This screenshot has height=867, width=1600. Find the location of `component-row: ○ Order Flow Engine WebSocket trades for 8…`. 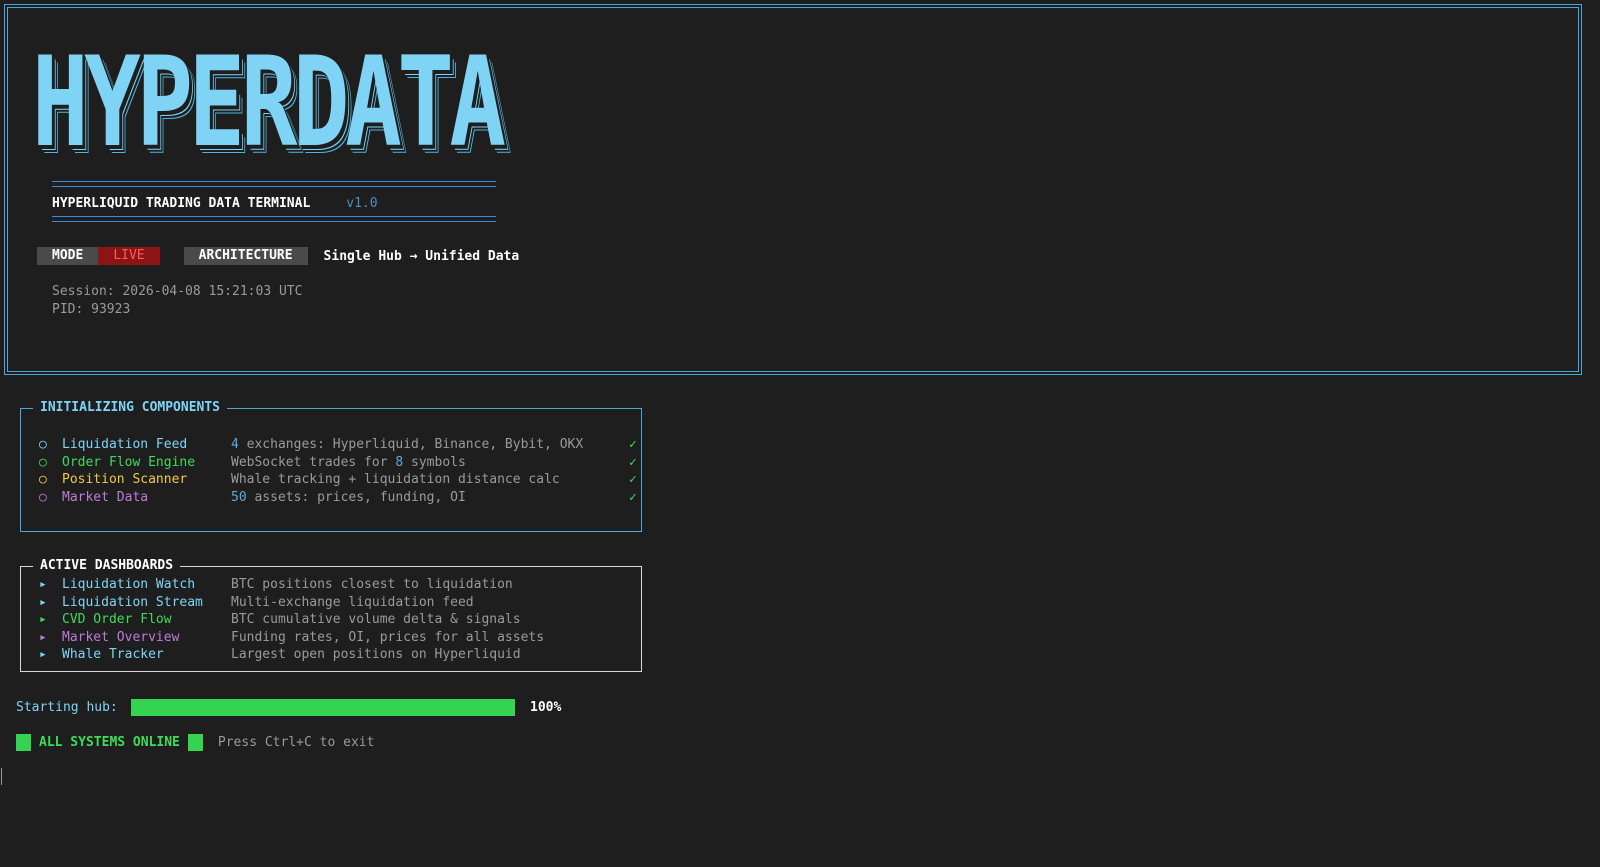

component-row: ○ Order Flow Engine WebSocket trades for 8… is located at coordinates (338, 463).